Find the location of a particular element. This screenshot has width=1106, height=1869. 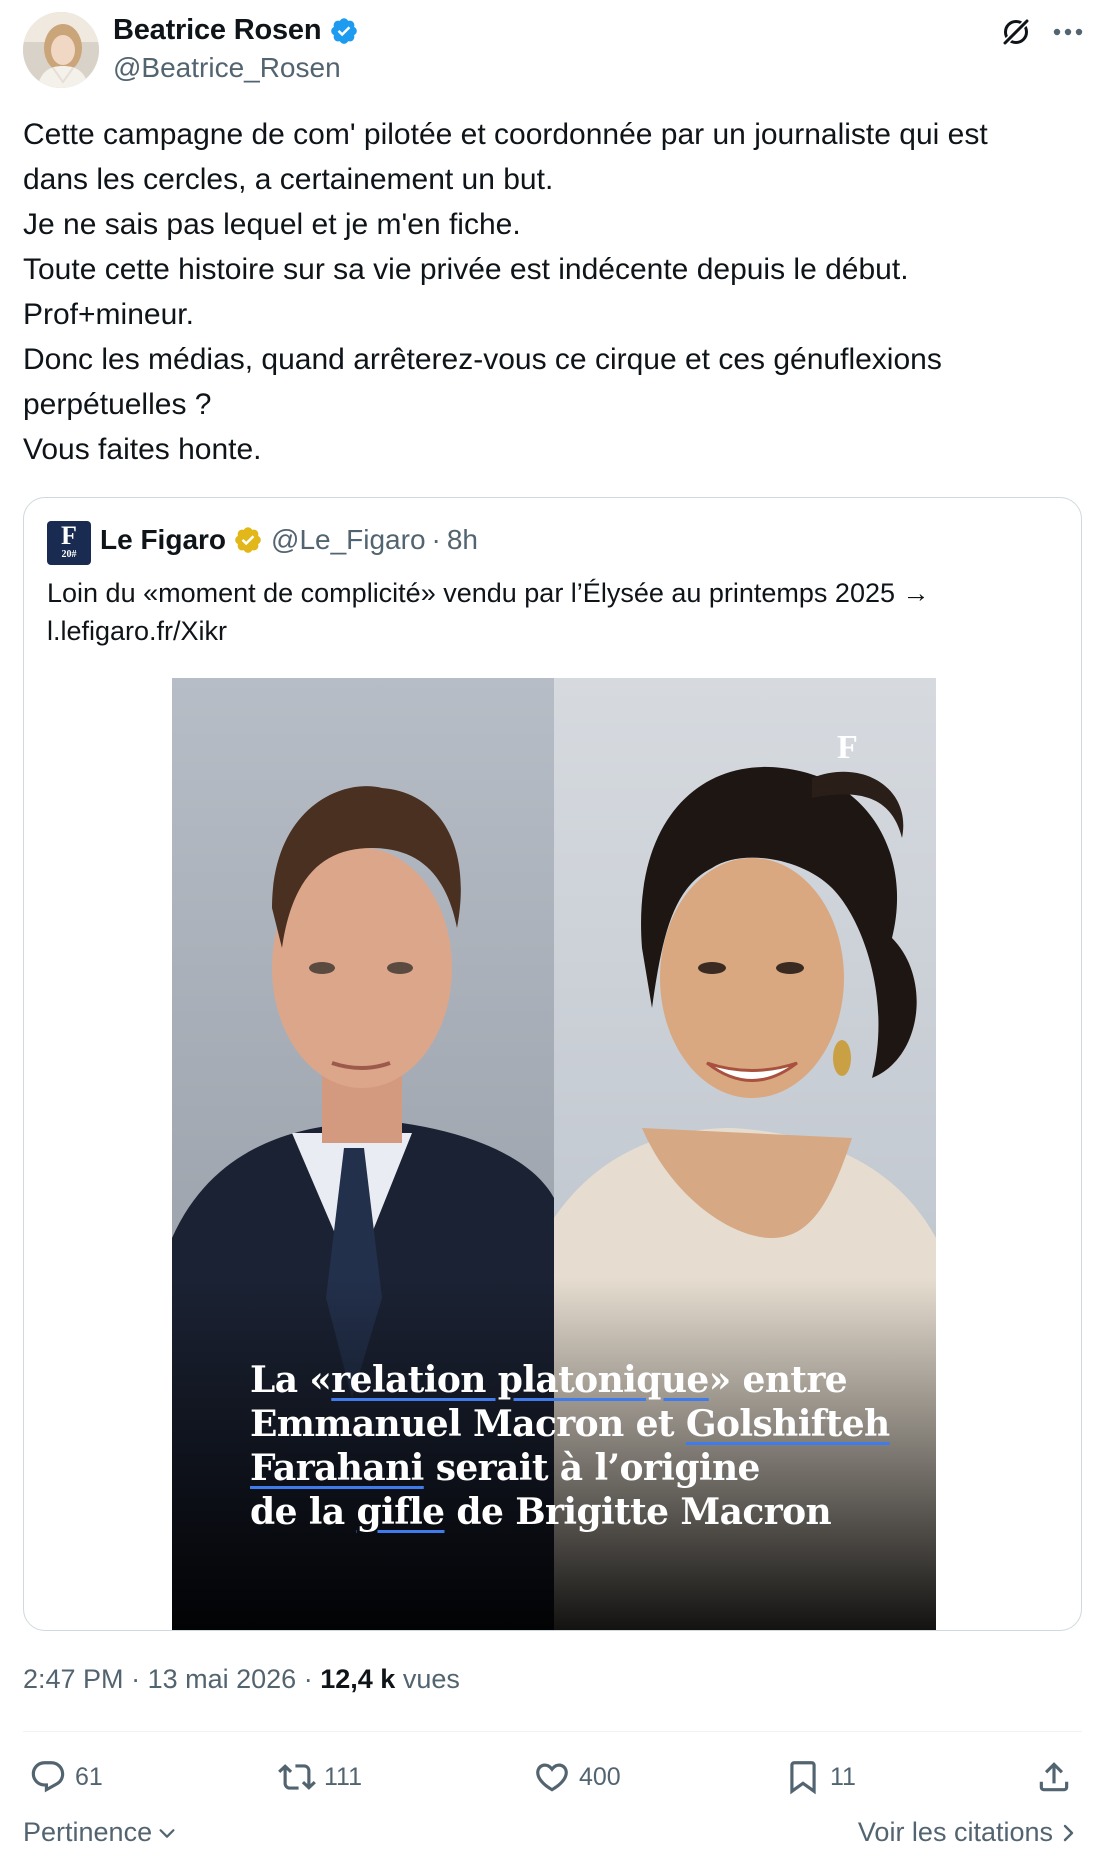

le-figaro-logo: F 20# is located at coordinates (69, 543).